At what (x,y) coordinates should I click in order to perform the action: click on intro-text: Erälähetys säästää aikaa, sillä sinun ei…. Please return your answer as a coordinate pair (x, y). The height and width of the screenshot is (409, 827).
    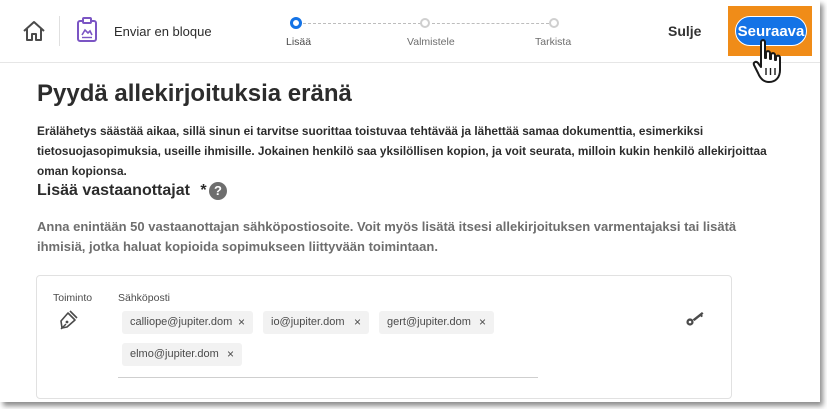
    Looking at the image, I should click on (402, 151).